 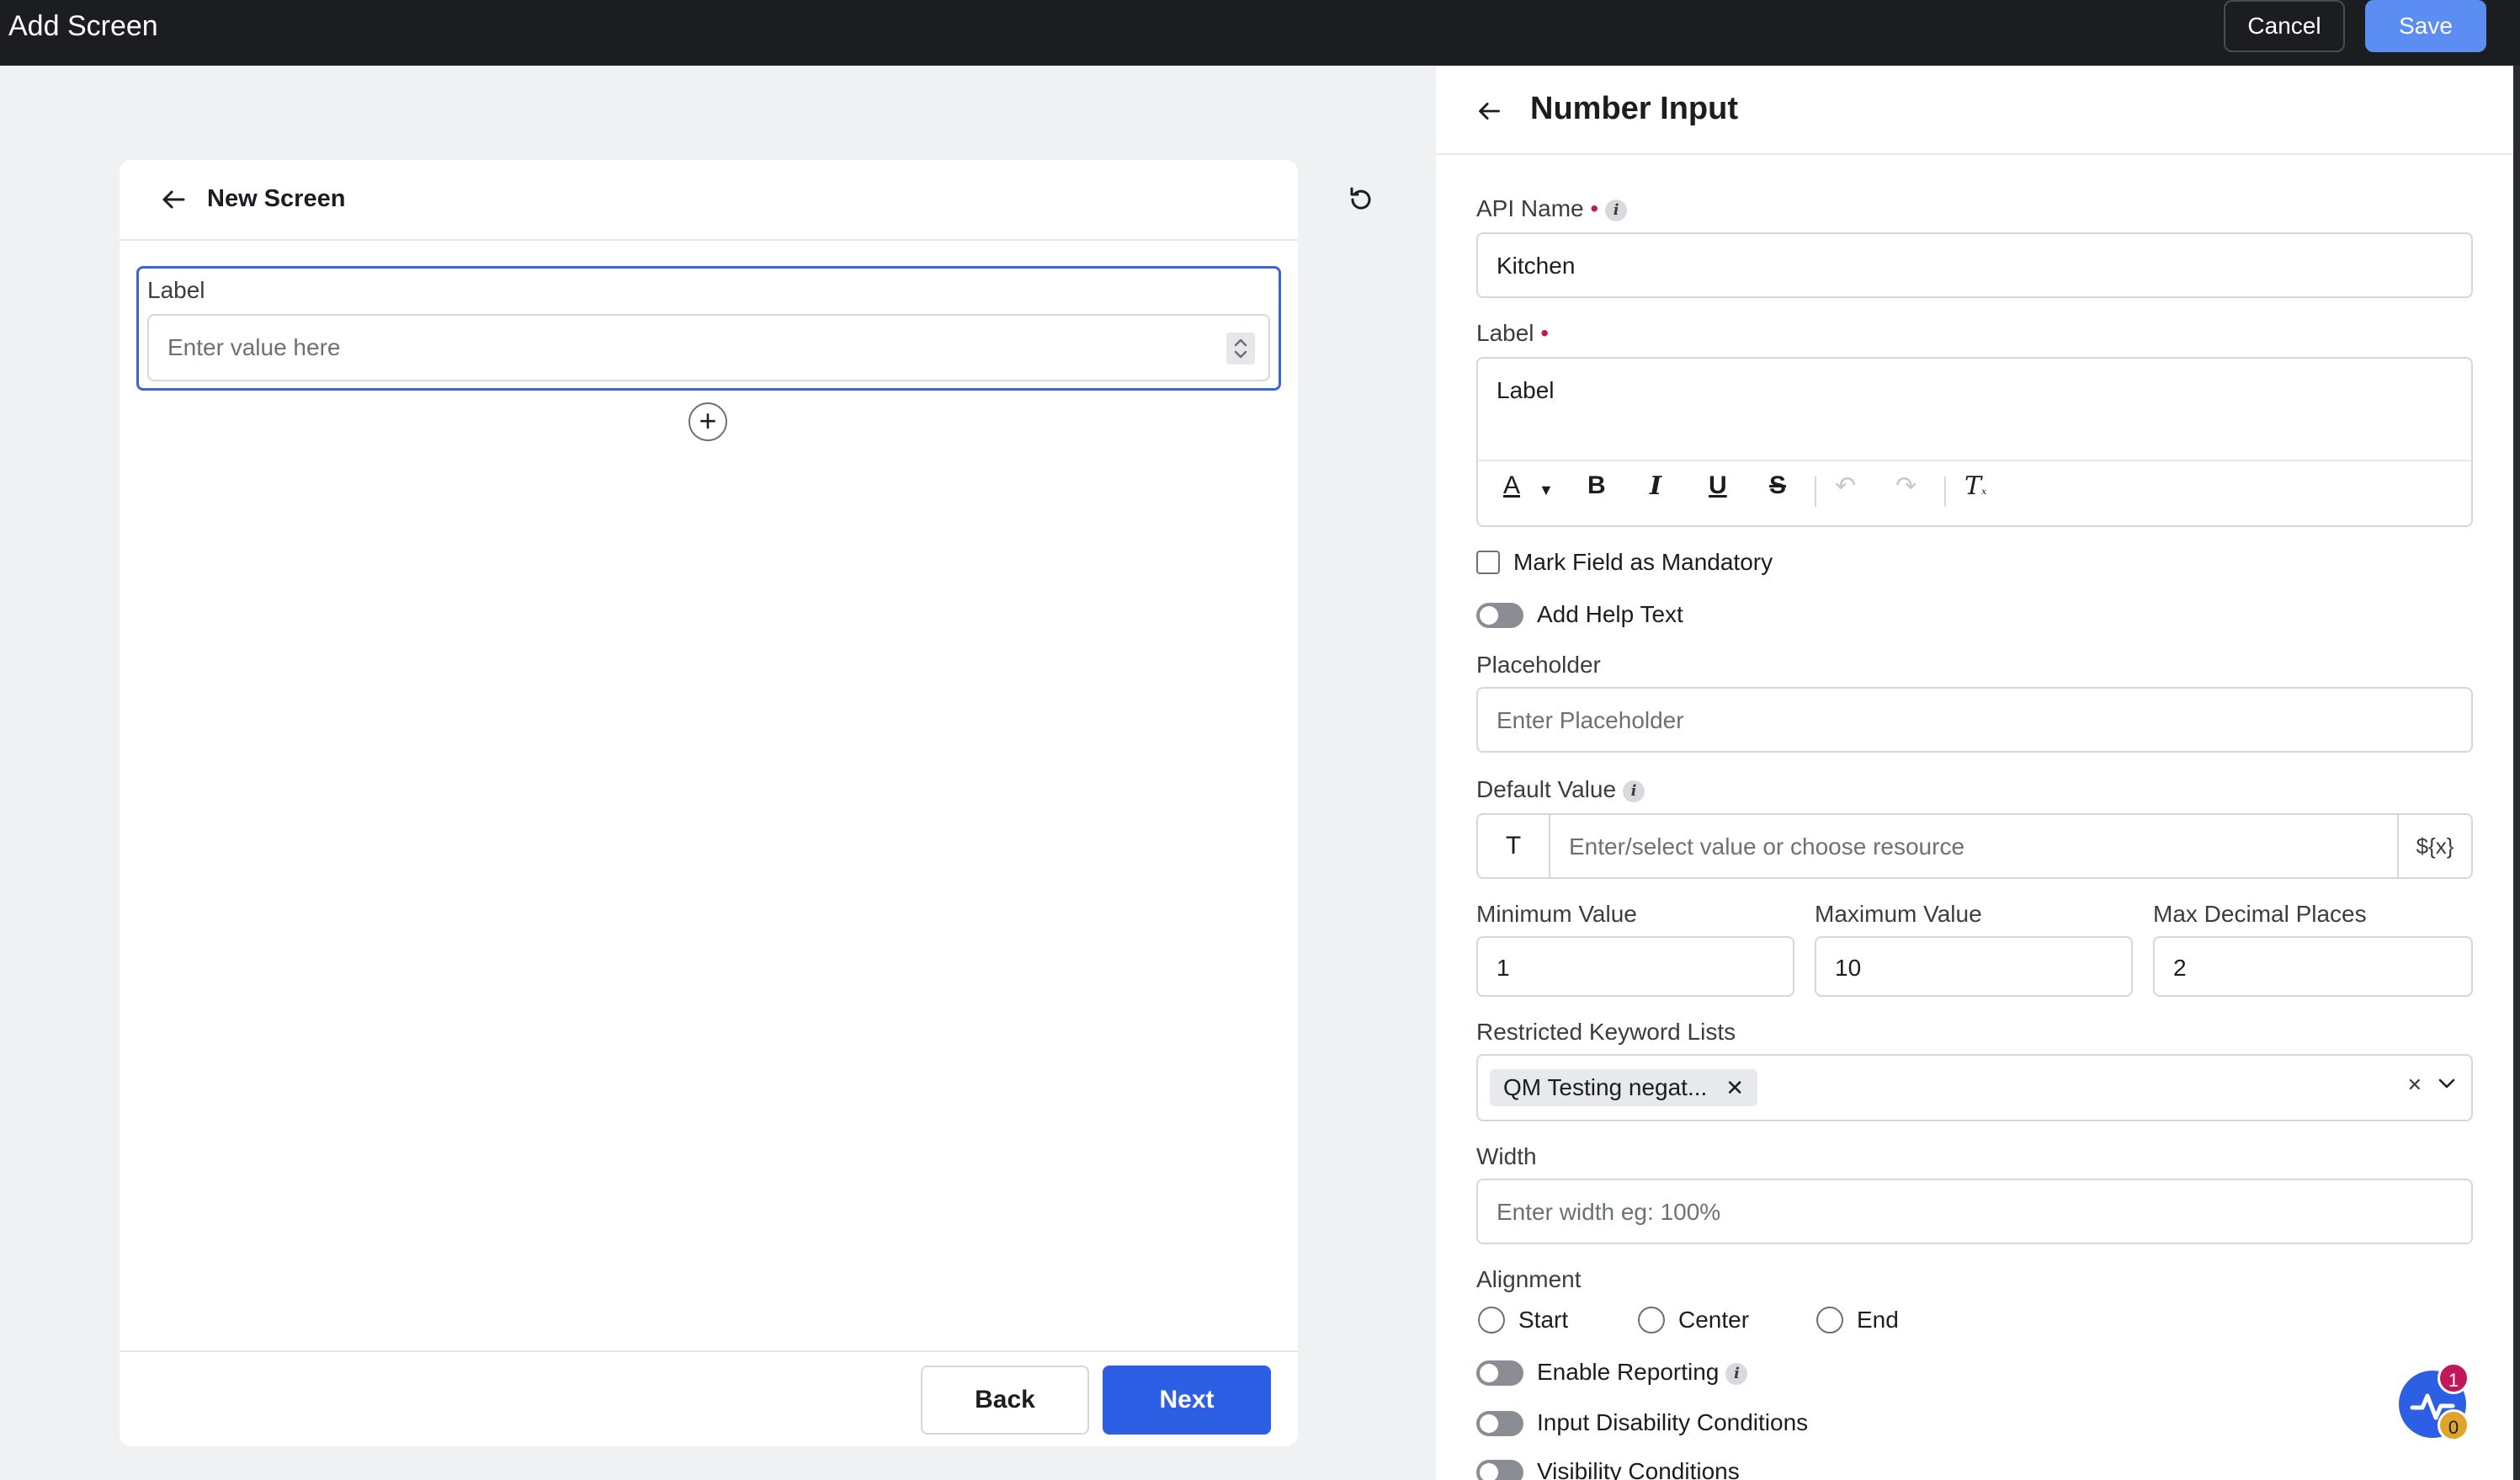 I want to click on api-name-label: API Name • i, so click(x=1552, y=208).